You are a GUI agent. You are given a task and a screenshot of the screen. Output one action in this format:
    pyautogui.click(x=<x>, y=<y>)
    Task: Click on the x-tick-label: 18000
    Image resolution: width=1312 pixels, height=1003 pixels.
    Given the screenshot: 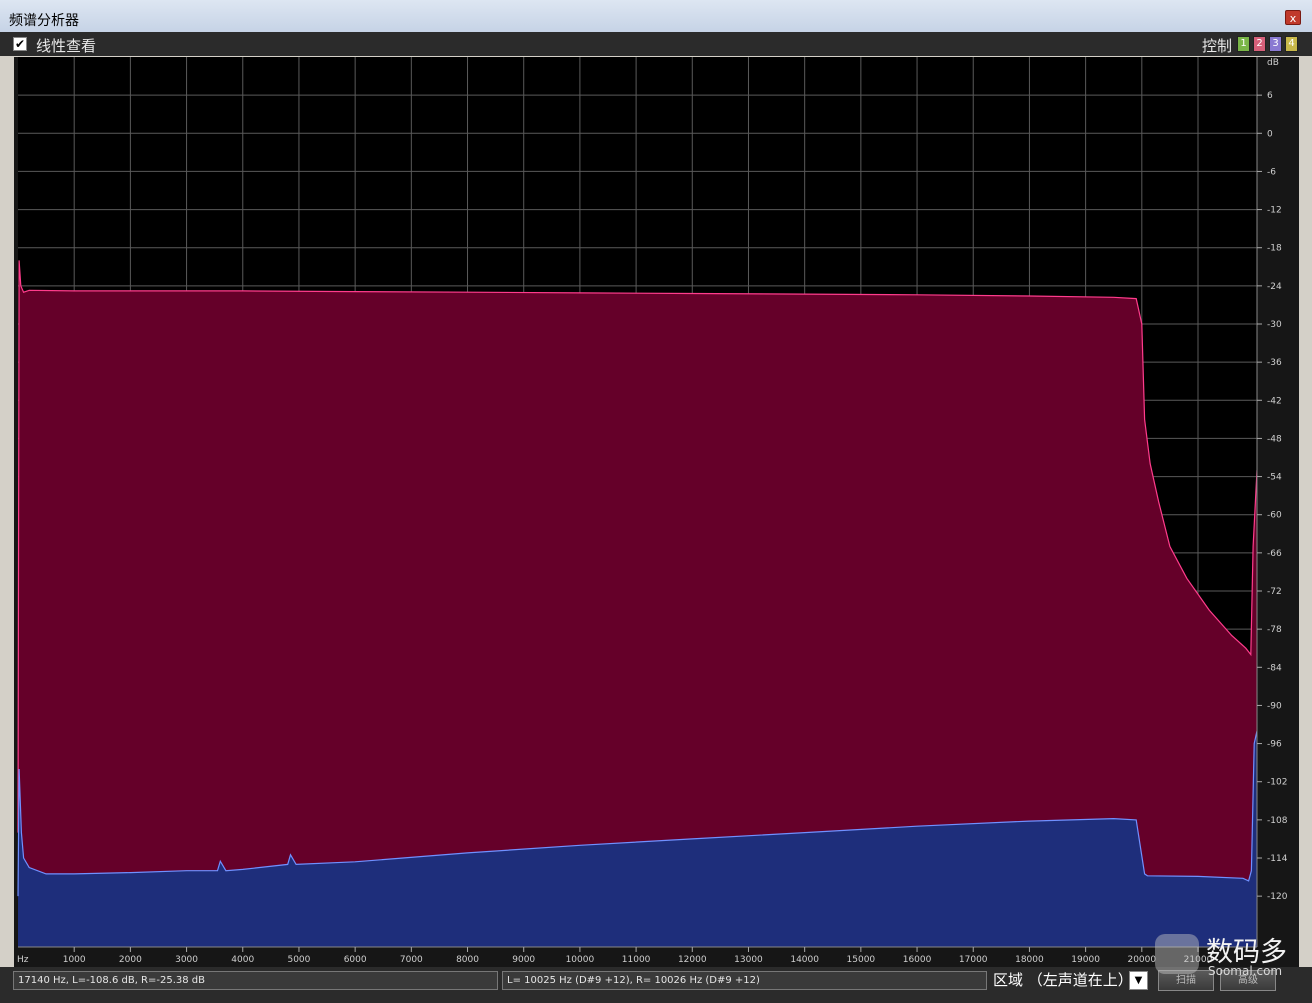 What is the action you would take?
    pyautogui.click(x=1029, y=960)
    